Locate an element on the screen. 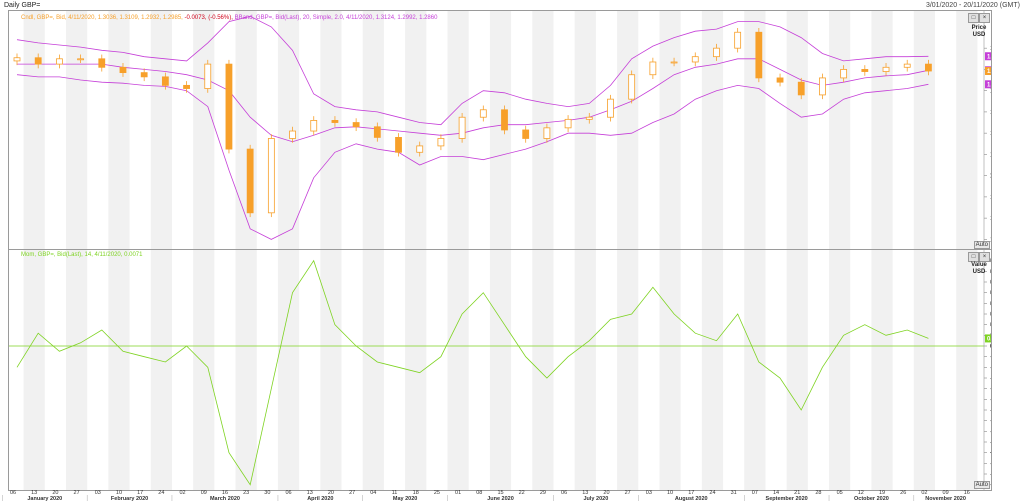 The image size is (1024, 501). price-axis-title-1: Price is located at coordinates (979, 28).